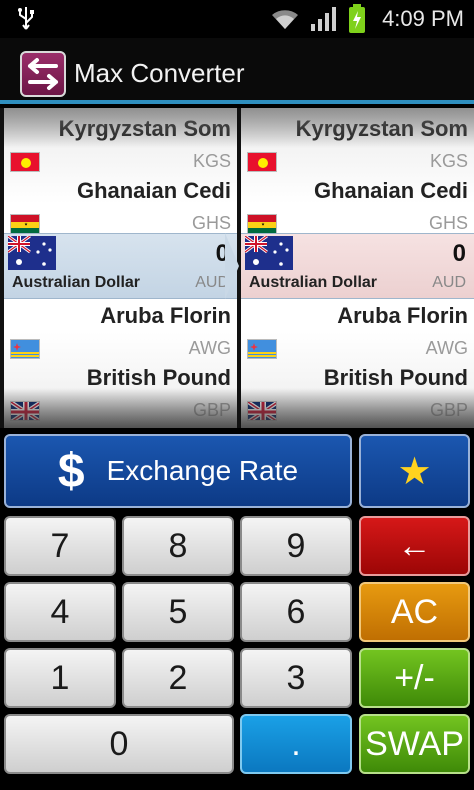  I want to click on signal-icon, so click(324, 19).